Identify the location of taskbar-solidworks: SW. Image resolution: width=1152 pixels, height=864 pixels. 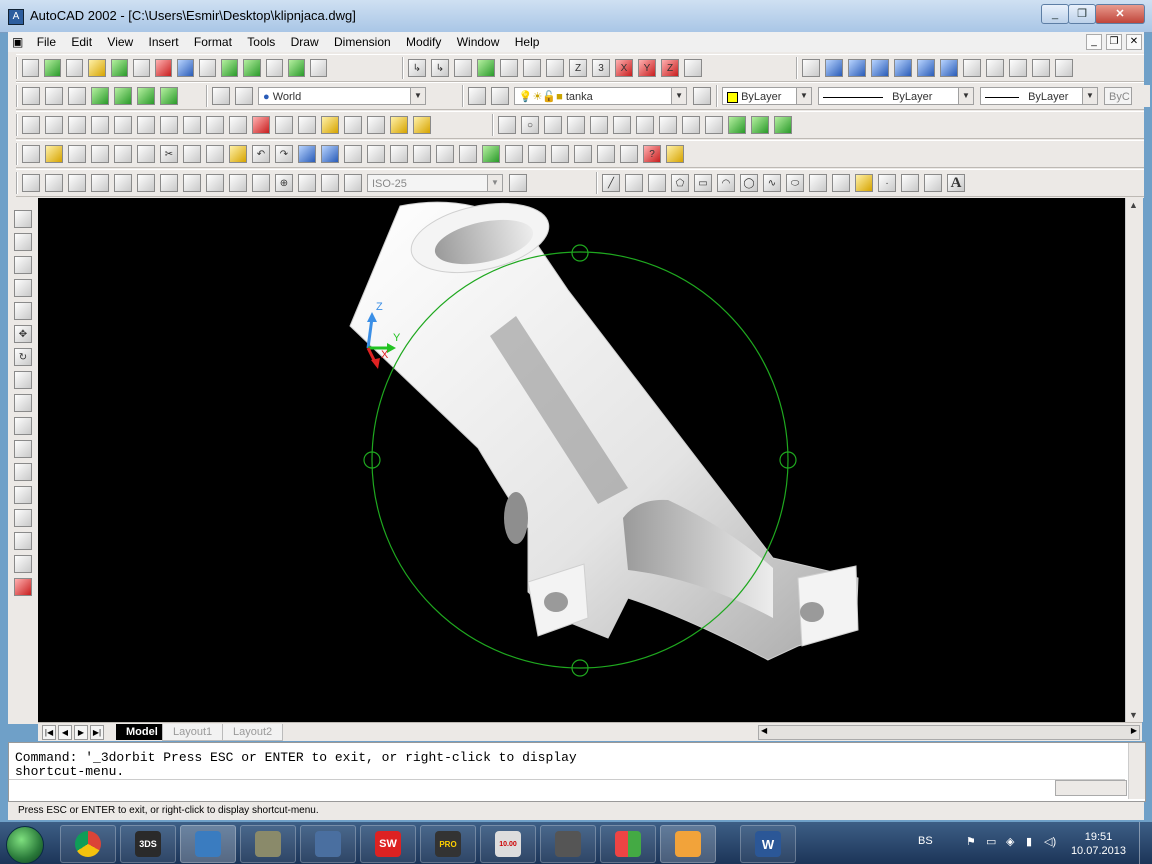
(388, 844).